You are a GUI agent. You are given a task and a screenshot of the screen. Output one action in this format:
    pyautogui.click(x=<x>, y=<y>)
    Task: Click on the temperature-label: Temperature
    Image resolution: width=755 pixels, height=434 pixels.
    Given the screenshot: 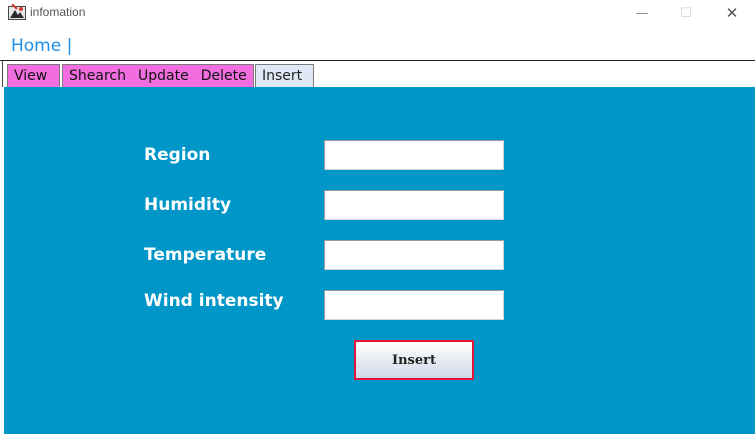 What is the action you would take?
    pyautogui.click(x=205, y=255)
    